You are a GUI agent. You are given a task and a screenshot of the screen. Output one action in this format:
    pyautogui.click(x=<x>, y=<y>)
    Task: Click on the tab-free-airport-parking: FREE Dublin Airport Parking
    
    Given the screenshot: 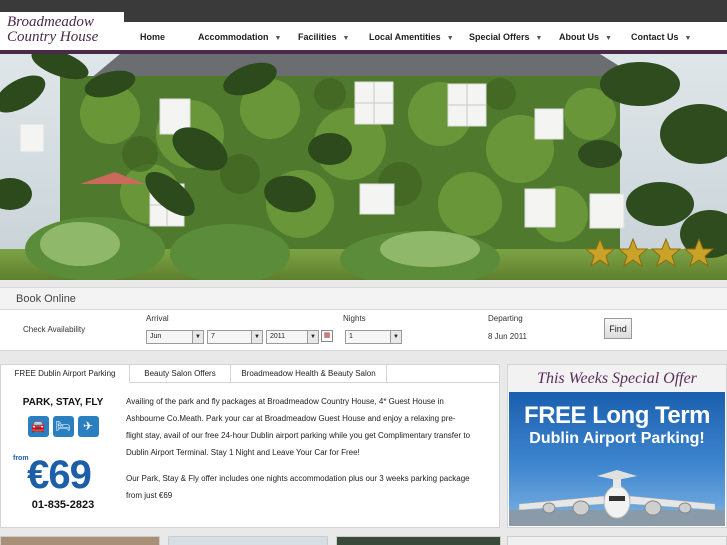 What is the action you would take?
    pyautogui.click(x=65, y=374)
    